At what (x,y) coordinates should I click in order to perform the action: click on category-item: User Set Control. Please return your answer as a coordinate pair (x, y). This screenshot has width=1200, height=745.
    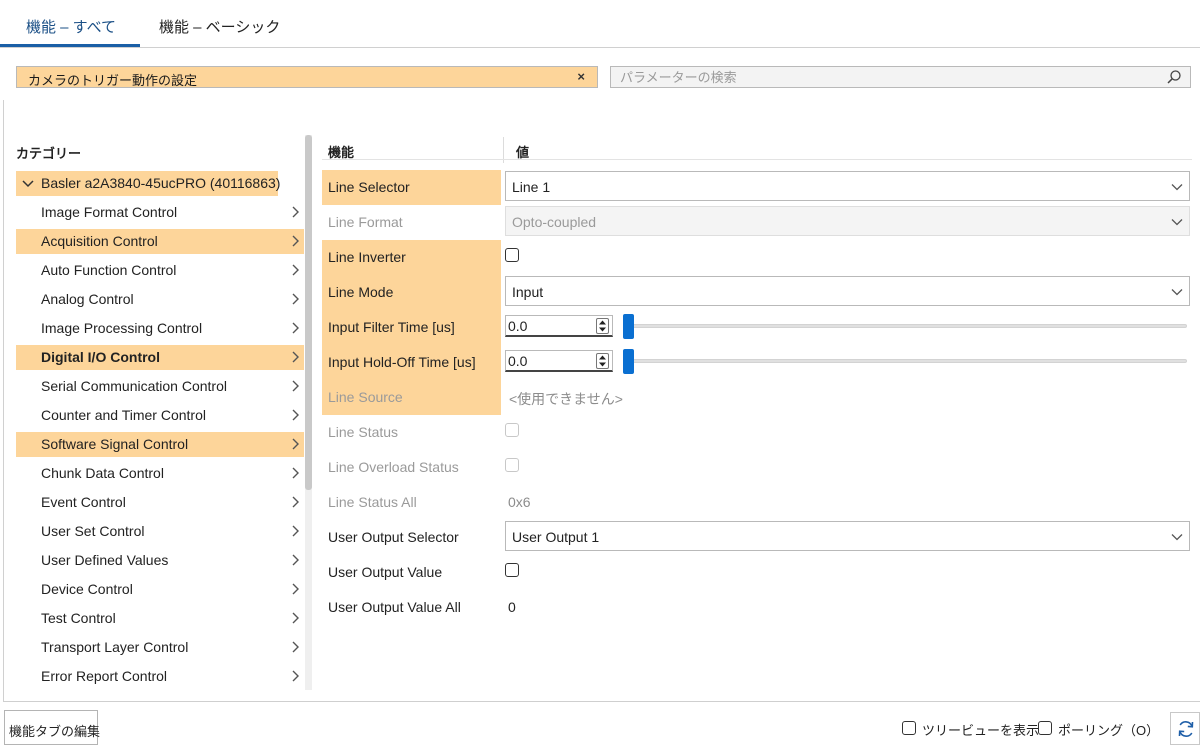
    Looking at the image, I should click on (160, 531).